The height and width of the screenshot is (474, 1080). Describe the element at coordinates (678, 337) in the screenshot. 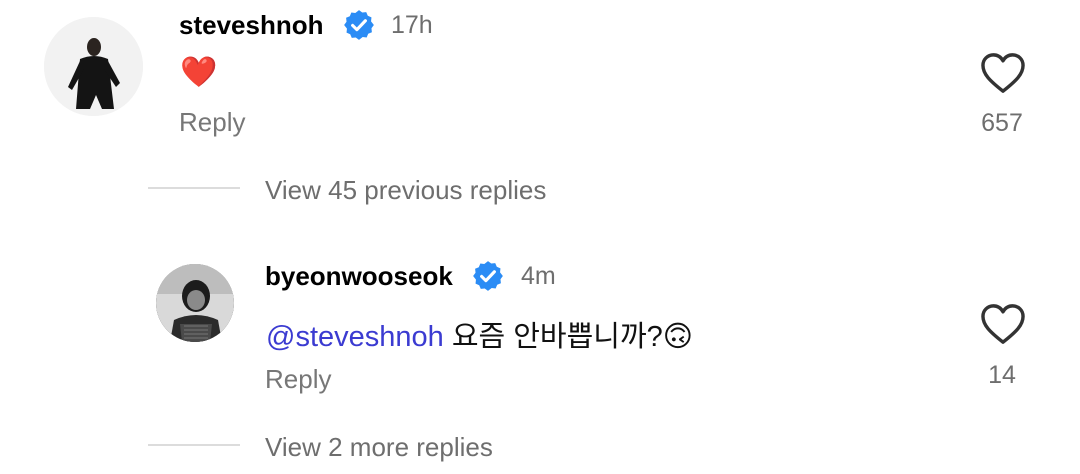

I see `upside-down-face-emoji-icon: 🙃` at that location.